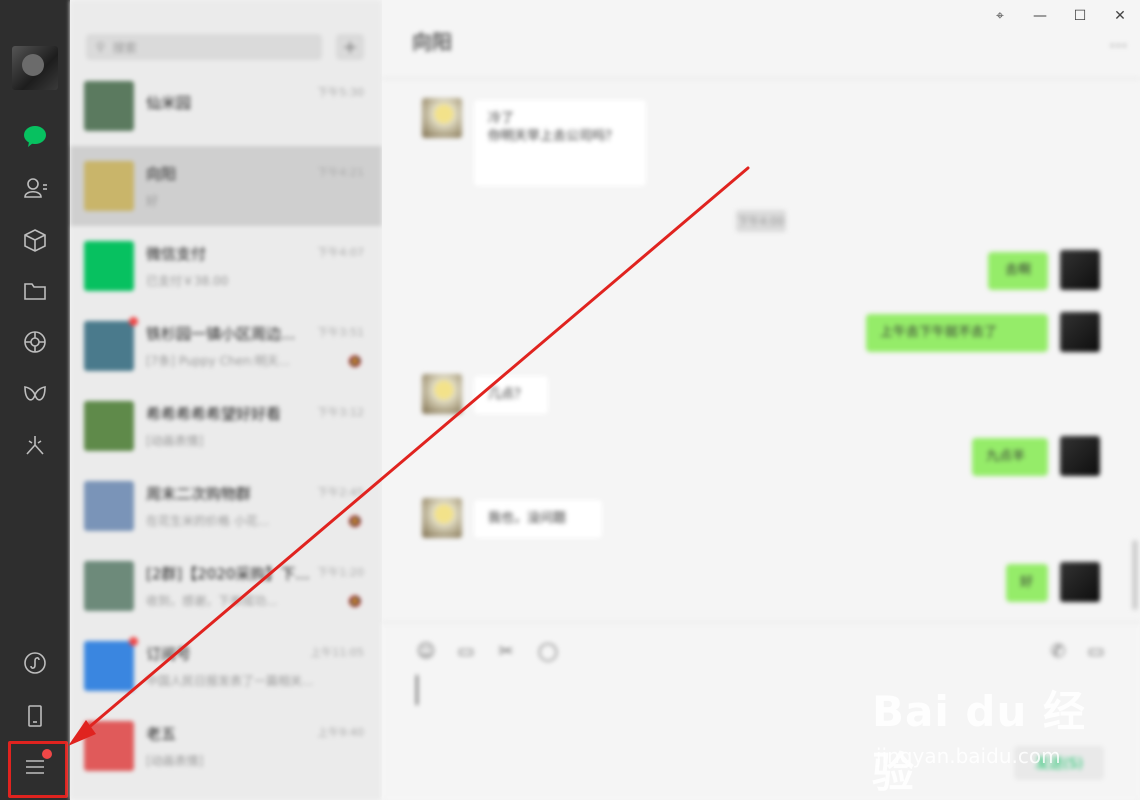 This screenshot has width=1140, height=800. Describe the element at coordinates (340, 92) in the screenshot. I see `chat-time: 下午5:30` at that location.